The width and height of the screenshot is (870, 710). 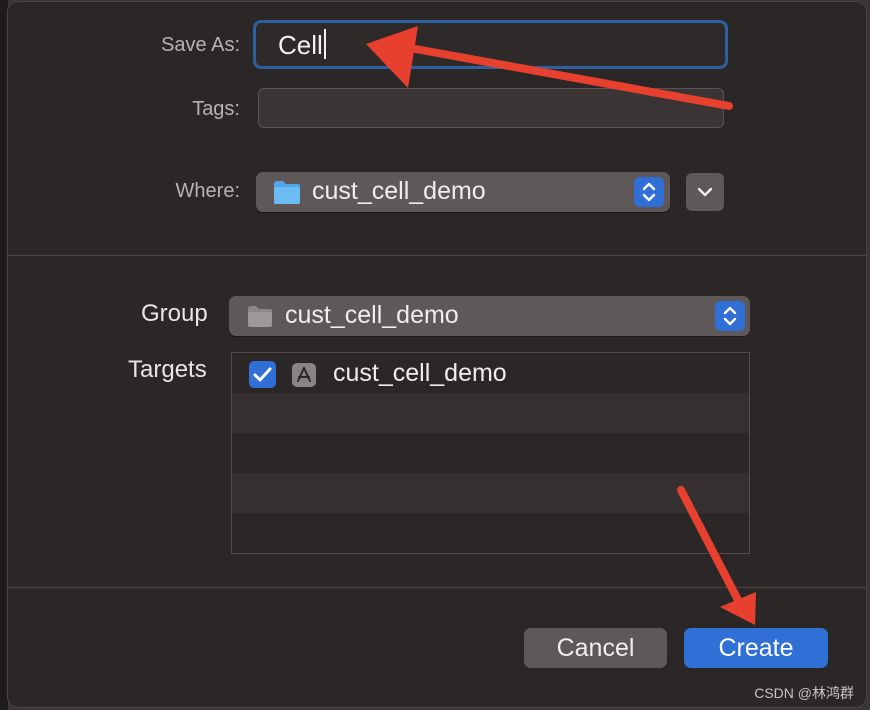 What do you see at coordinates (549, 68) in the screenshot?
I see `arrow-to-save-as` at bounding box center [549, 68].